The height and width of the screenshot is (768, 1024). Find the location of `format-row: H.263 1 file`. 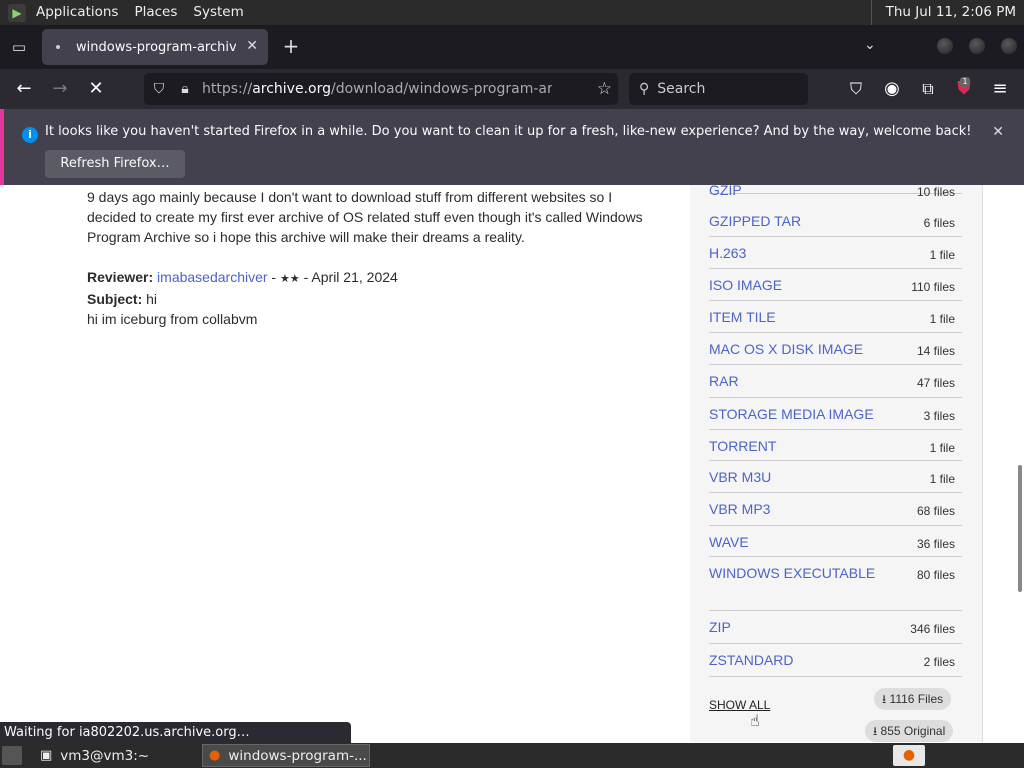

format-row: H.263 1 file is located at coordinates (835, 253).